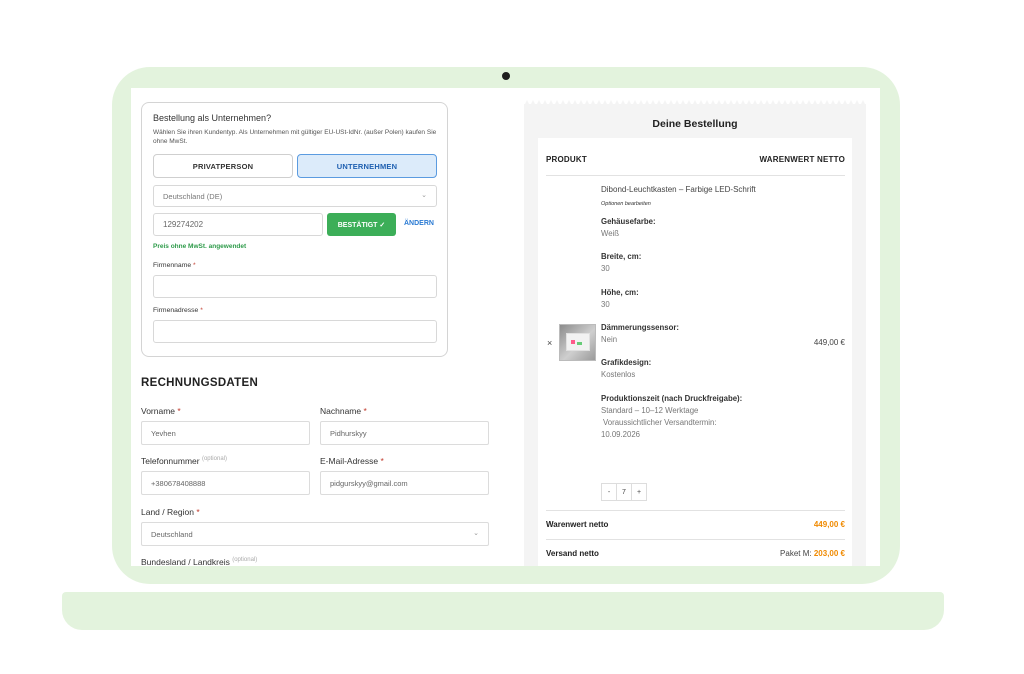 The width and height of the screenshot is (1024, 674). Describe the element at coordinates (621, 434) in the screenshot. I see `shipping-date-value: 10.09.2026` at that location.